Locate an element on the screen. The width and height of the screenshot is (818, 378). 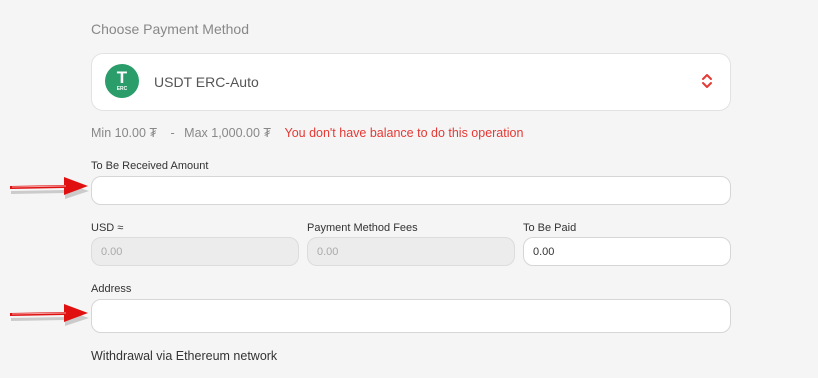
to-be-paid-input: 0.00 is located at coordinates (627, 251).